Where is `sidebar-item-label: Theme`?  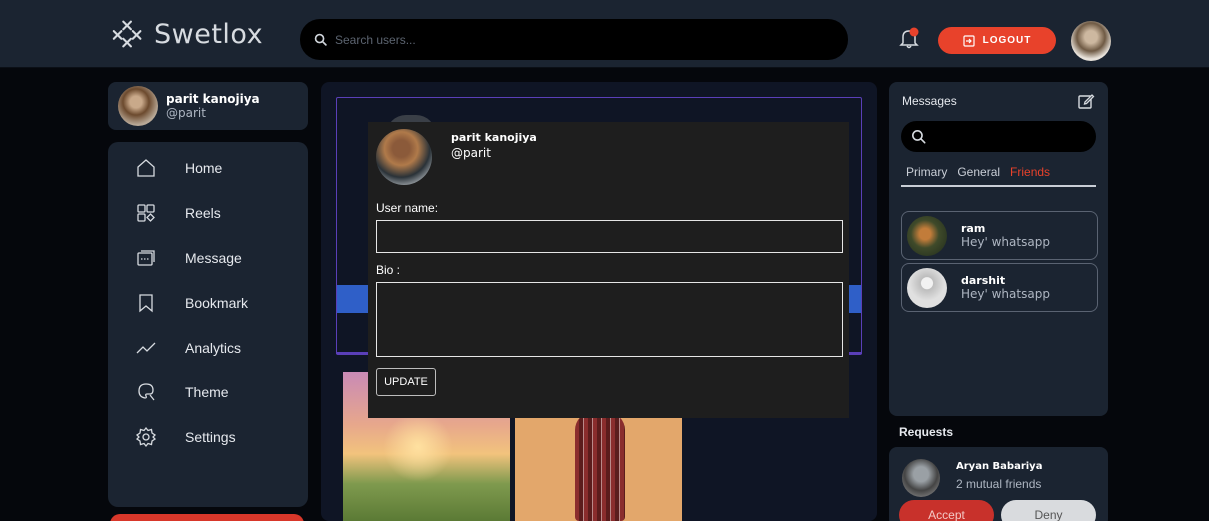
sidebar-item-label: Theme is located at coordinates (207, 392).